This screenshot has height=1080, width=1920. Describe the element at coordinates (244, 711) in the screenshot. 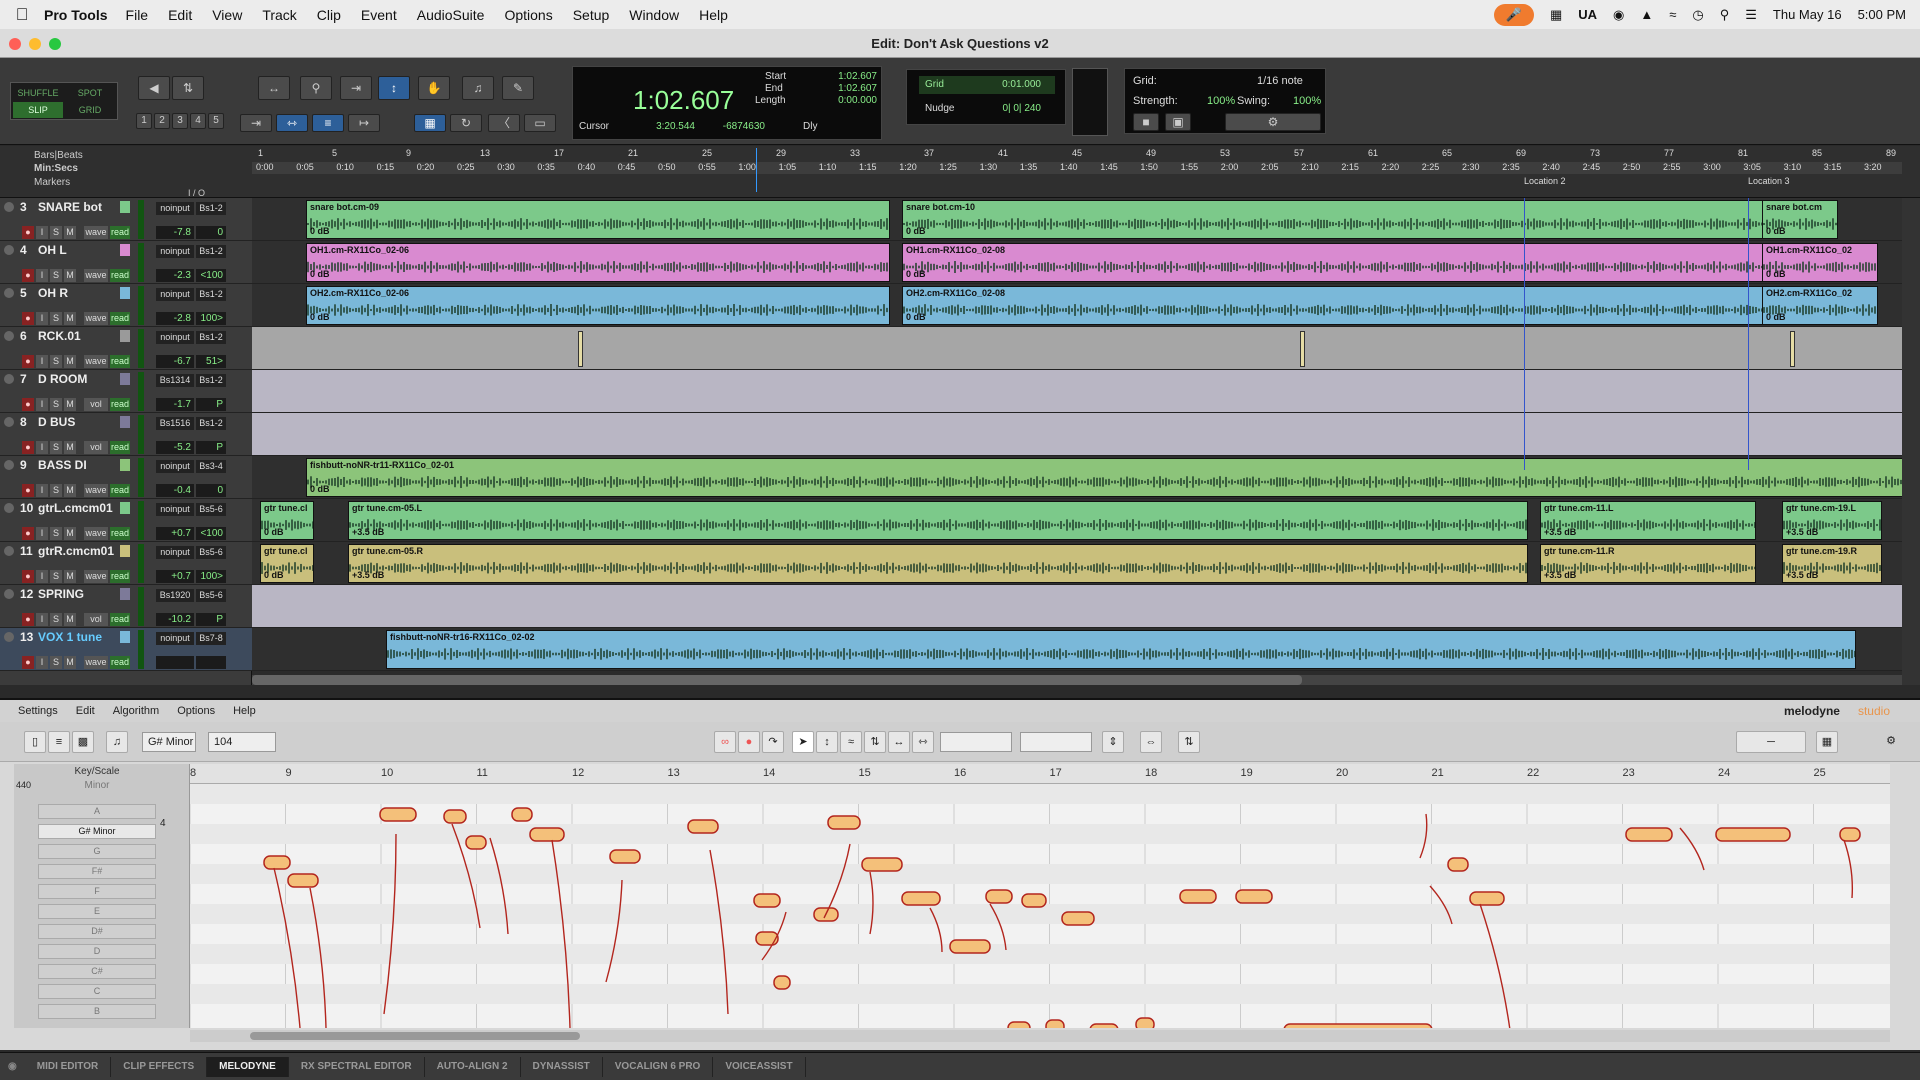

I see `melodyne-menu-help: Help` at that location.